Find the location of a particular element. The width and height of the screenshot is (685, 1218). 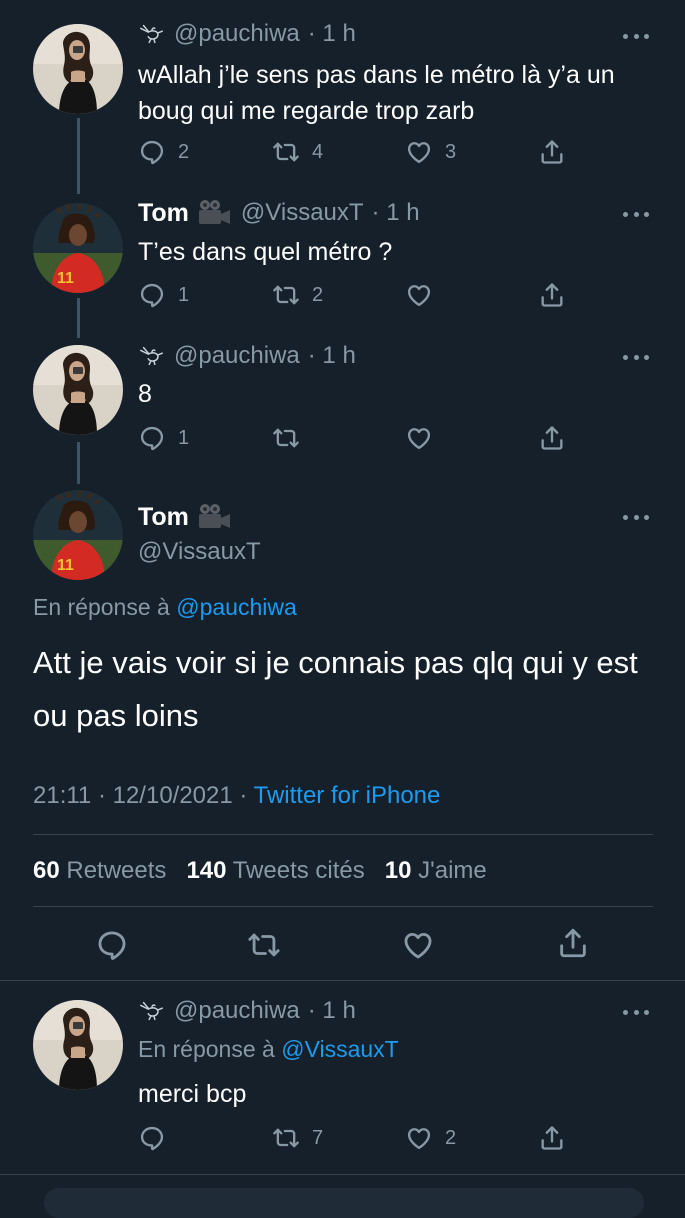

quotes-stat: 140 Tweets cités is located at coordinates (275, 870).